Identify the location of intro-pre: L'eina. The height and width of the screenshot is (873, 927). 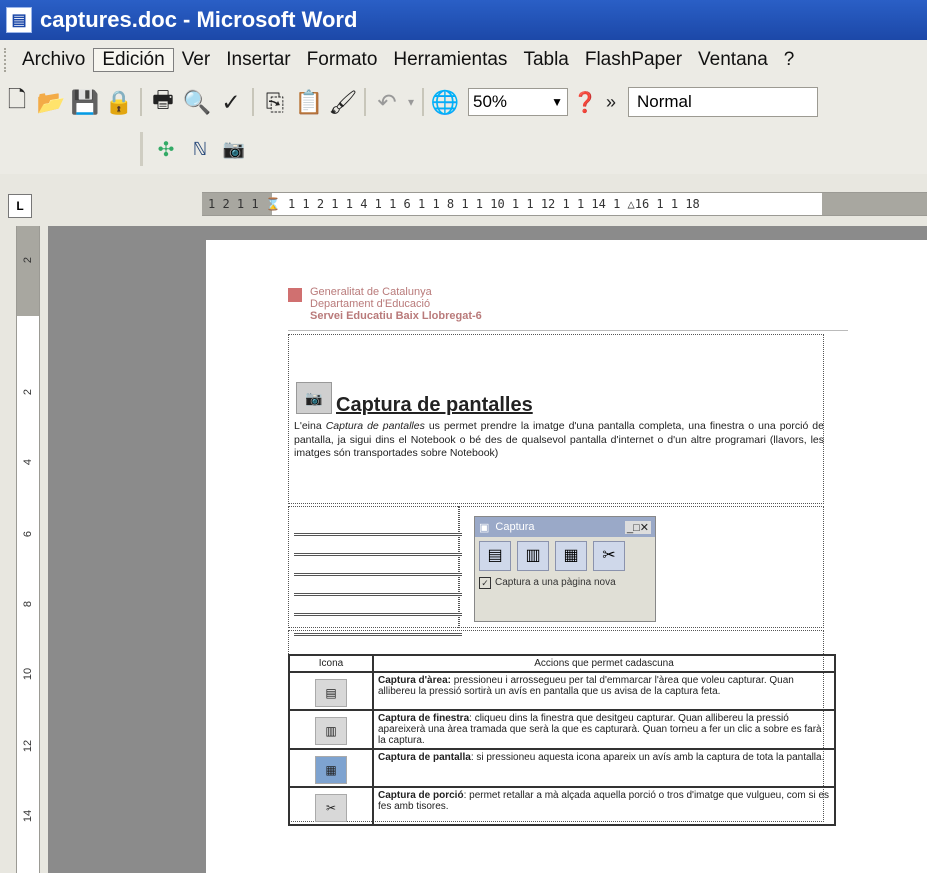
(310, 426).